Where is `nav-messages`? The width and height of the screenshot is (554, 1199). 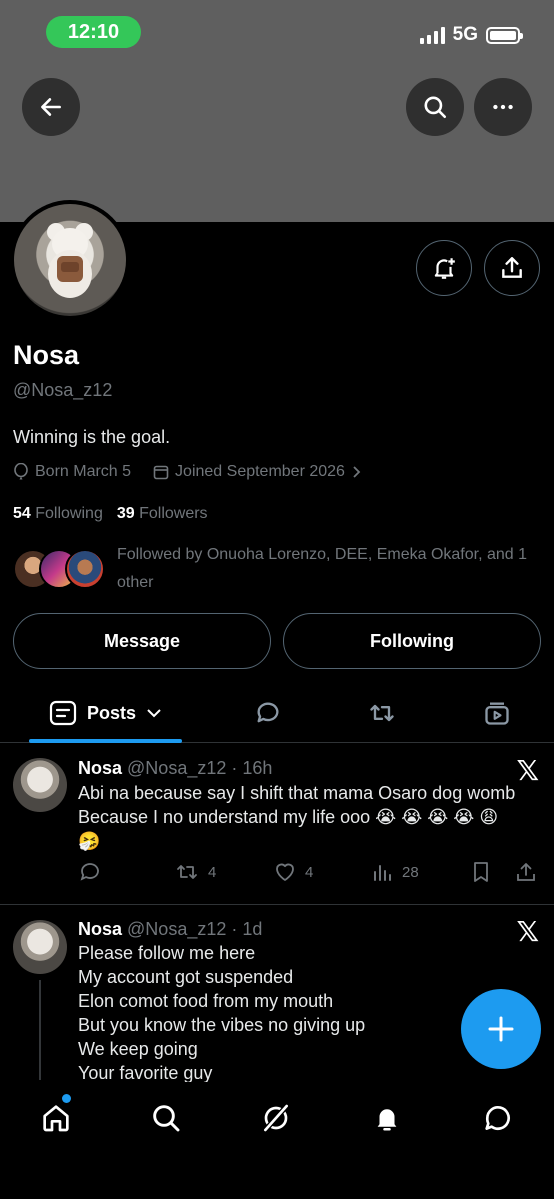 nav-messages is located at coordinates (498, 1118).